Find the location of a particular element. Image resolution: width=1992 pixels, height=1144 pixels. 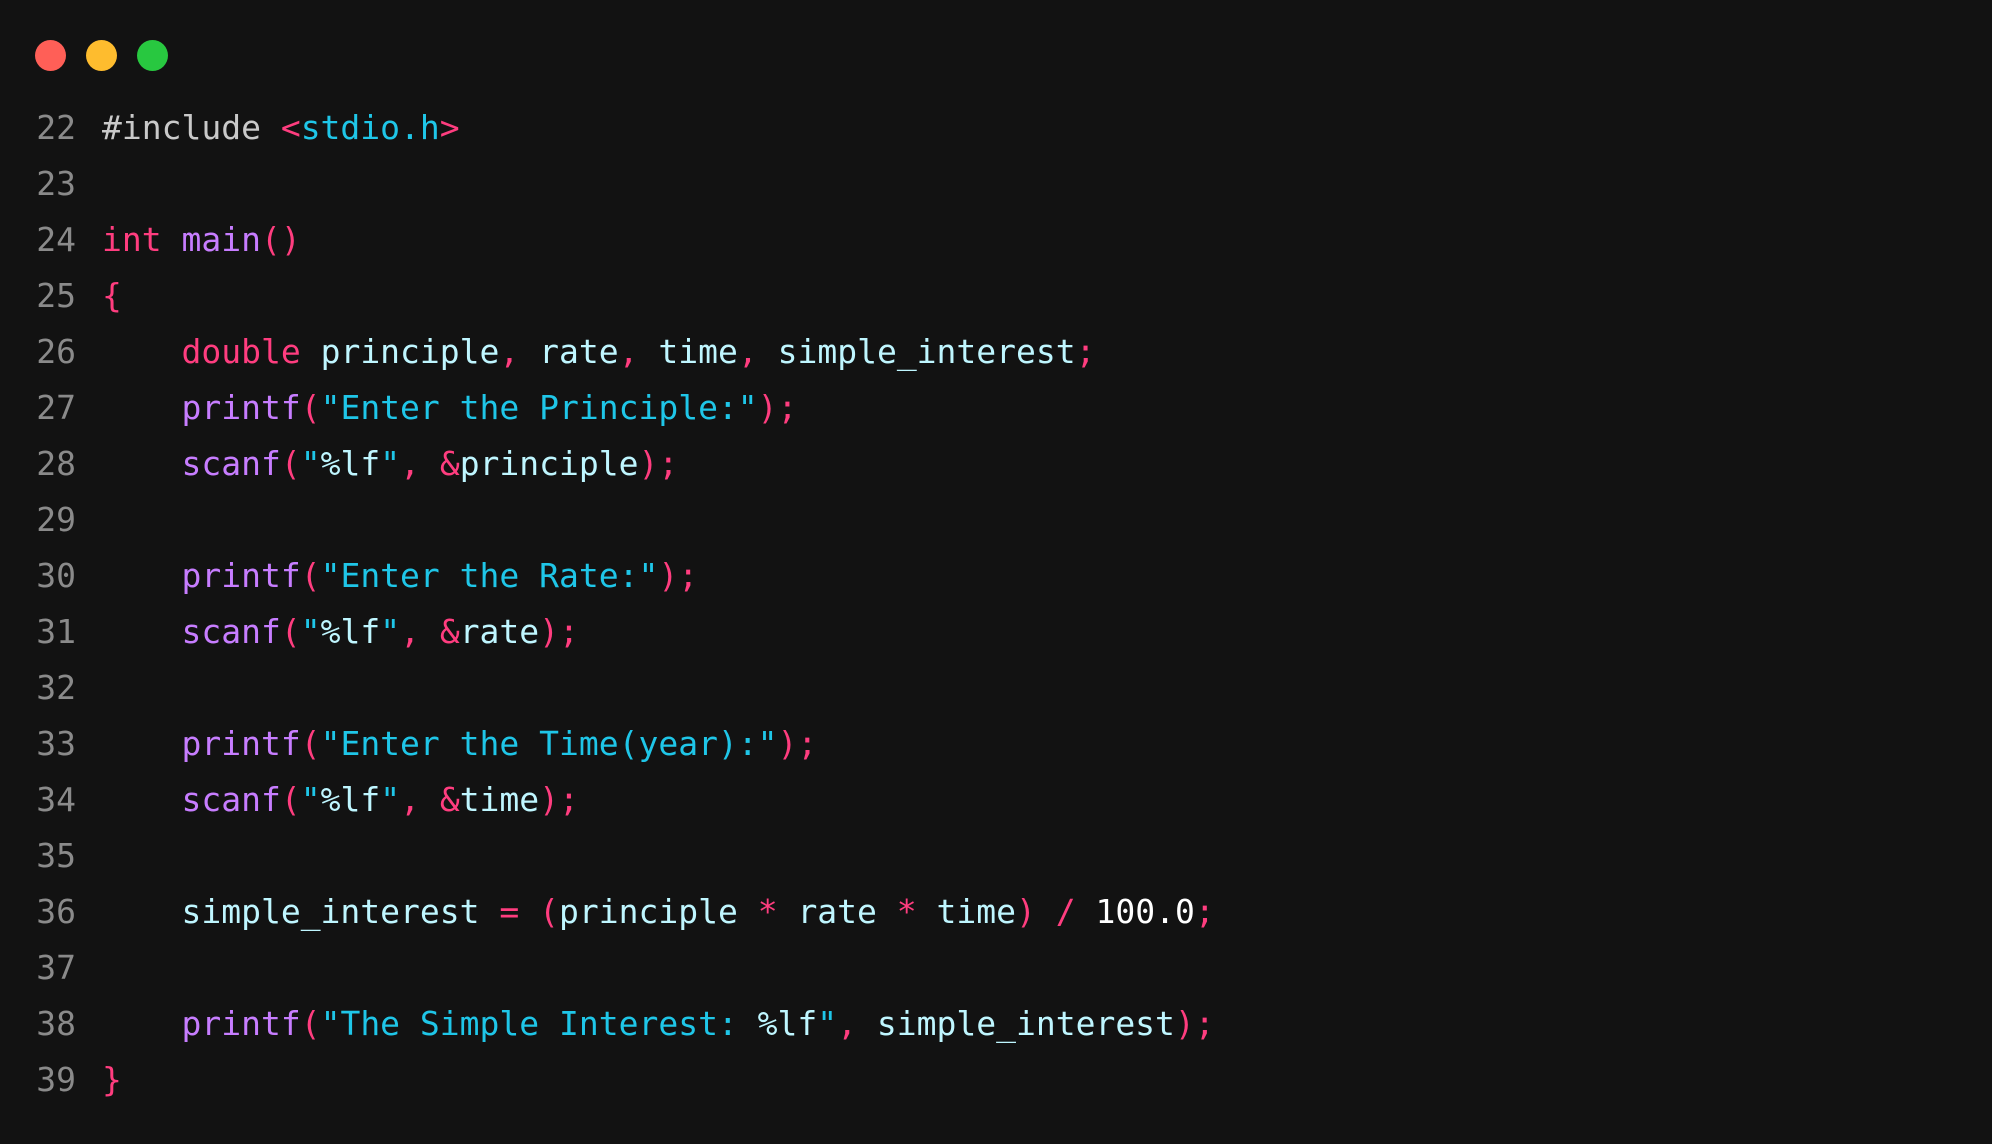

line-number: 33 is located at coordinates (56, 743).